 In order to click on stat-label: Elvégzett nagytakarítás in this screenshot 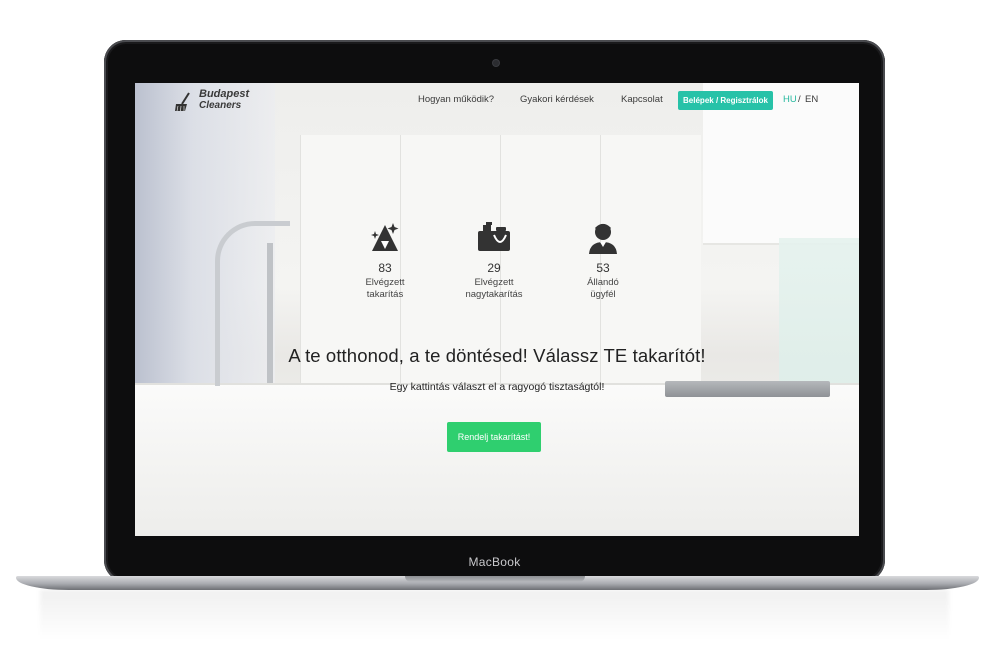, I will do `click(494, 288)`.